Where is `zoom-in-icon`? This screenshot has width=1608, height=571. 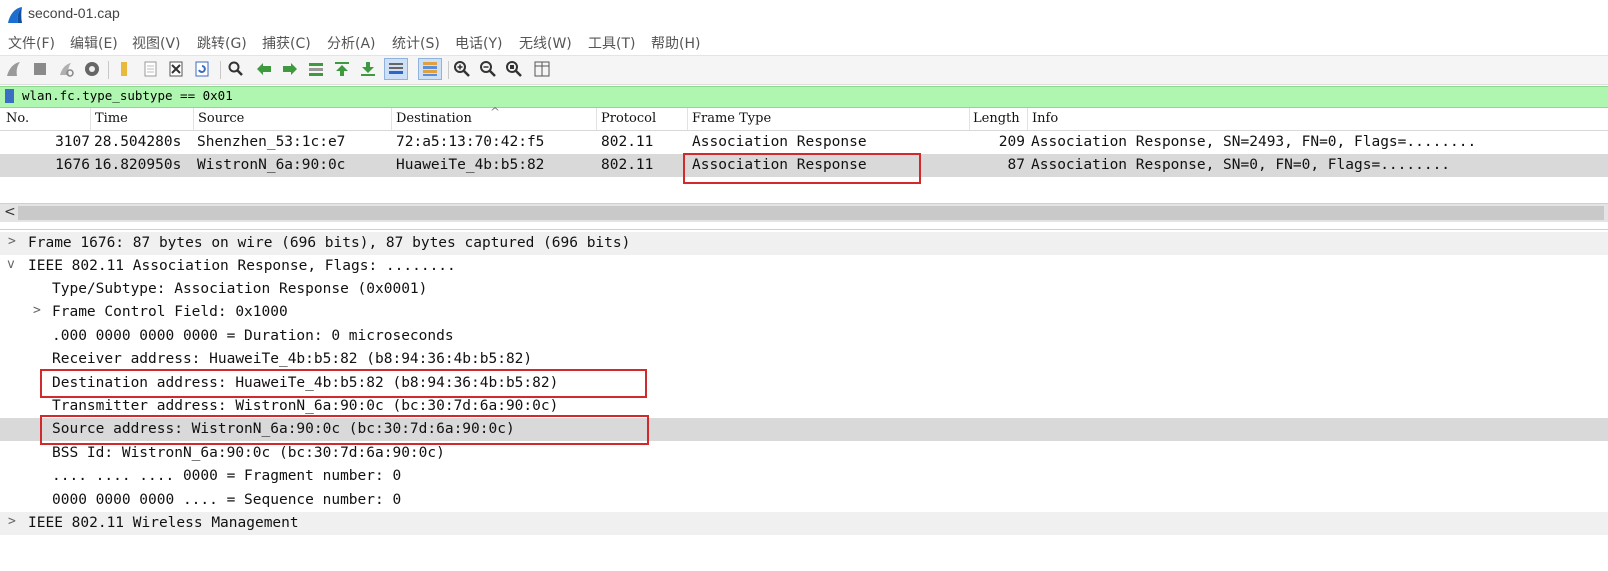 zoom-in-icon is located at coordinates (462, 69).